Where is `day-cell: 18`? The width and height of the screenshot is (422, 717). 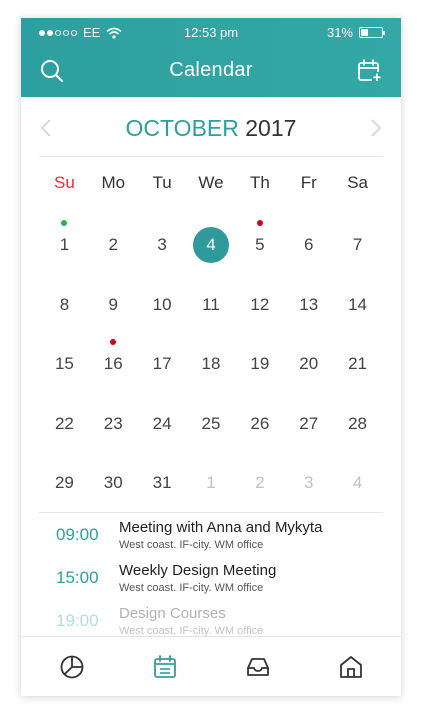 day-cell: 18 is located at coordinates (211, 366).